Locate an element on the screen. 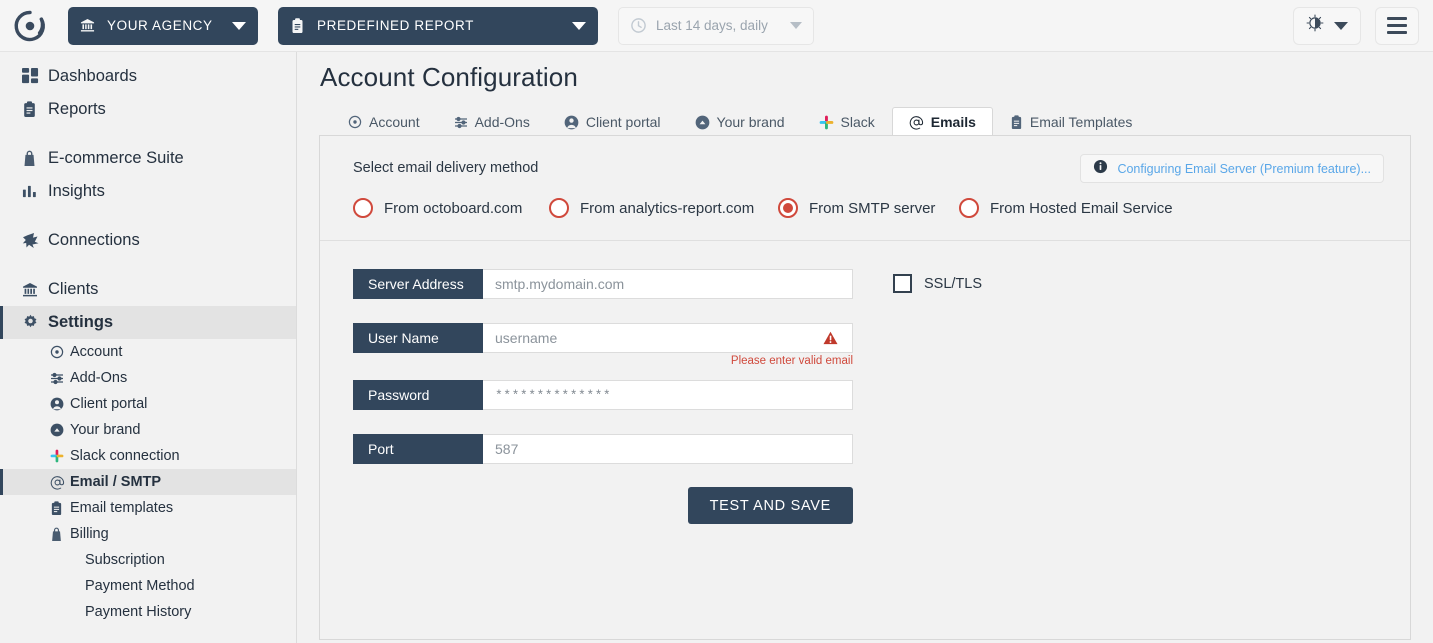  sidebar-subitem-payment-history: Payment History is located at coordinates (148, 612).